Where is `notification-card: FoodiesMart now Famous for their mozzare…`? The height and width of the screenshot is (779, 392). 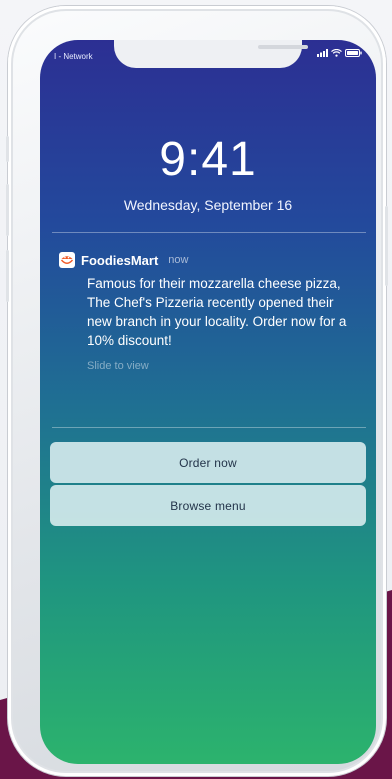 notification-card: FoodiesMart now Famous for their mozzare… is located at coordinates (209, 312).